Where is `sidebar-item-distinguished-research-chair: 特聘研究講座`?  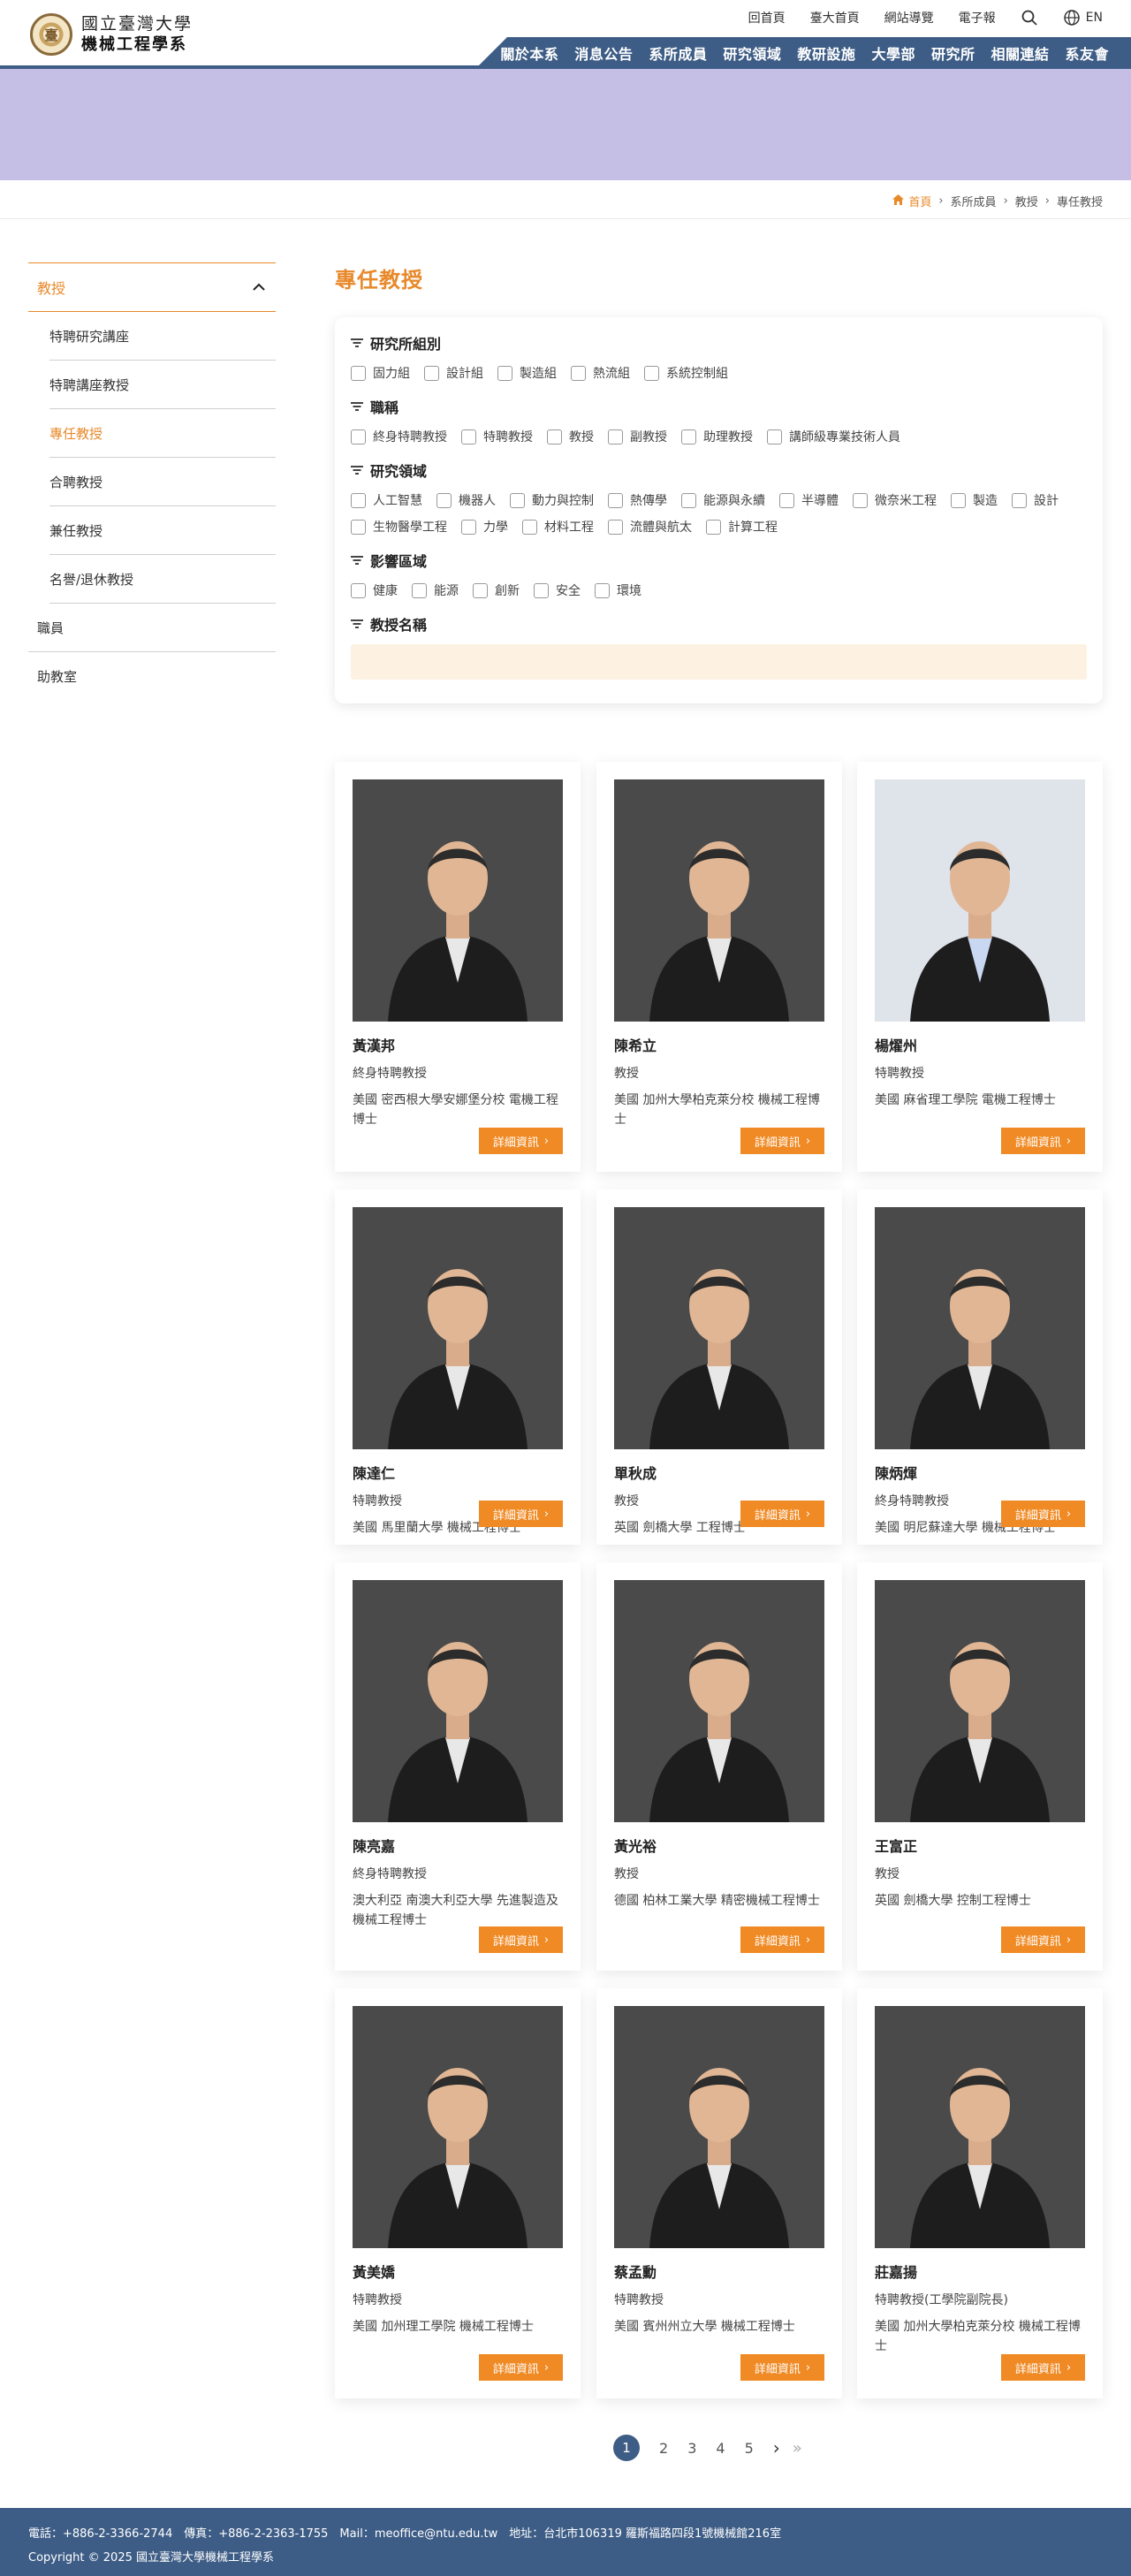 sidebar-item-distinguished-research-chair: 特聘研究講座 is located at coordinates (162, 336).